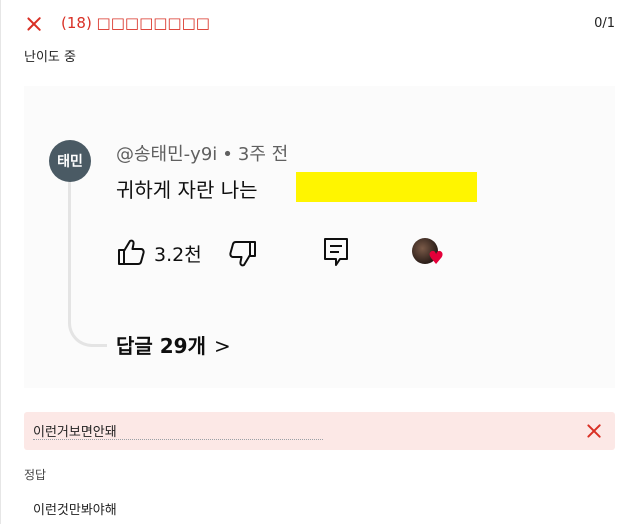  I want to click on comment-text: 귀하게 자란 나는, so click(187, 190).